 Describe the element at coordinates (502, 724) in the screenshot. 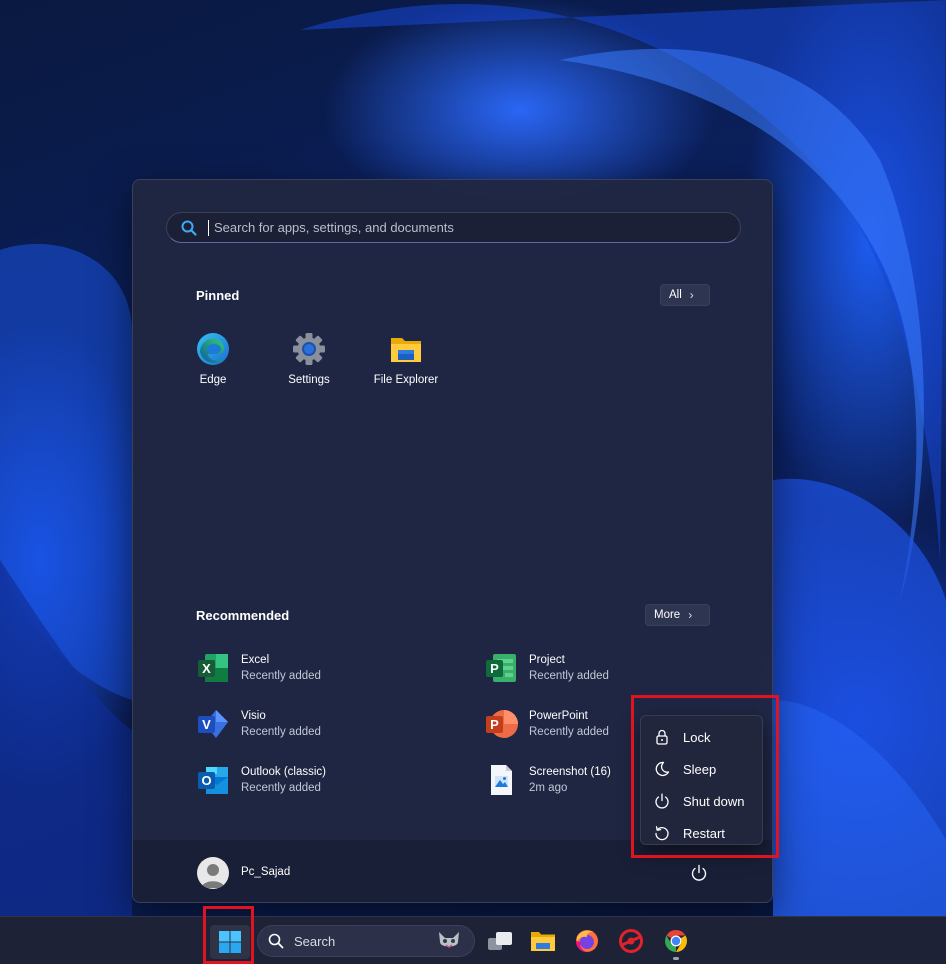

I see `powerpoint-icon: P` at that location.